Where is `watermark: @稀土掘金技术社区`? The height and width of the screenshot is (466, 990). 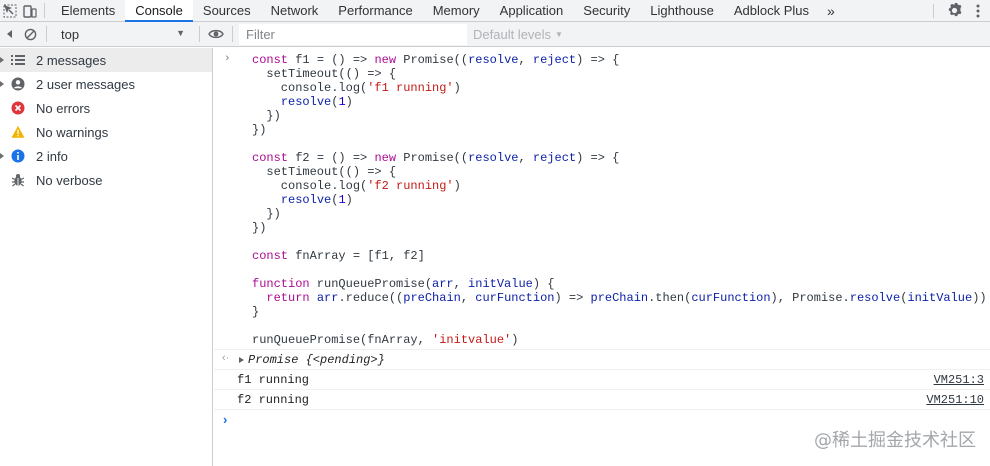
watermark: @稀土掘金技术社区 is located at coordinates (895, 440).